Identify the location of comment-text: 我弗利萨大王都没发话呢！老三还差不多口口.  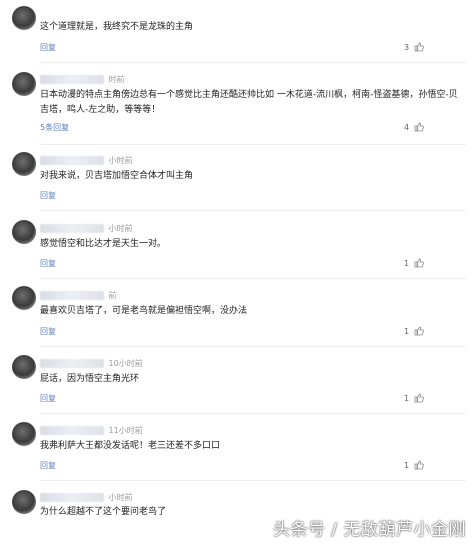
(130, 446).